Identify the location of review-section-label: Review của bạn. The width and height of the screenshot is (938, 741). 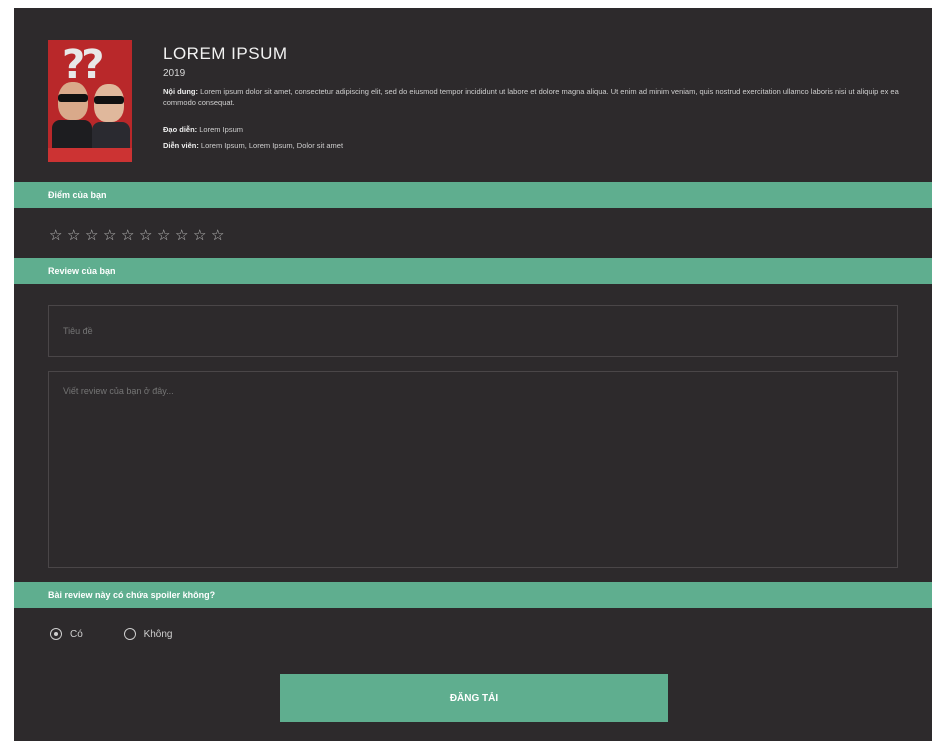
(82, 271).